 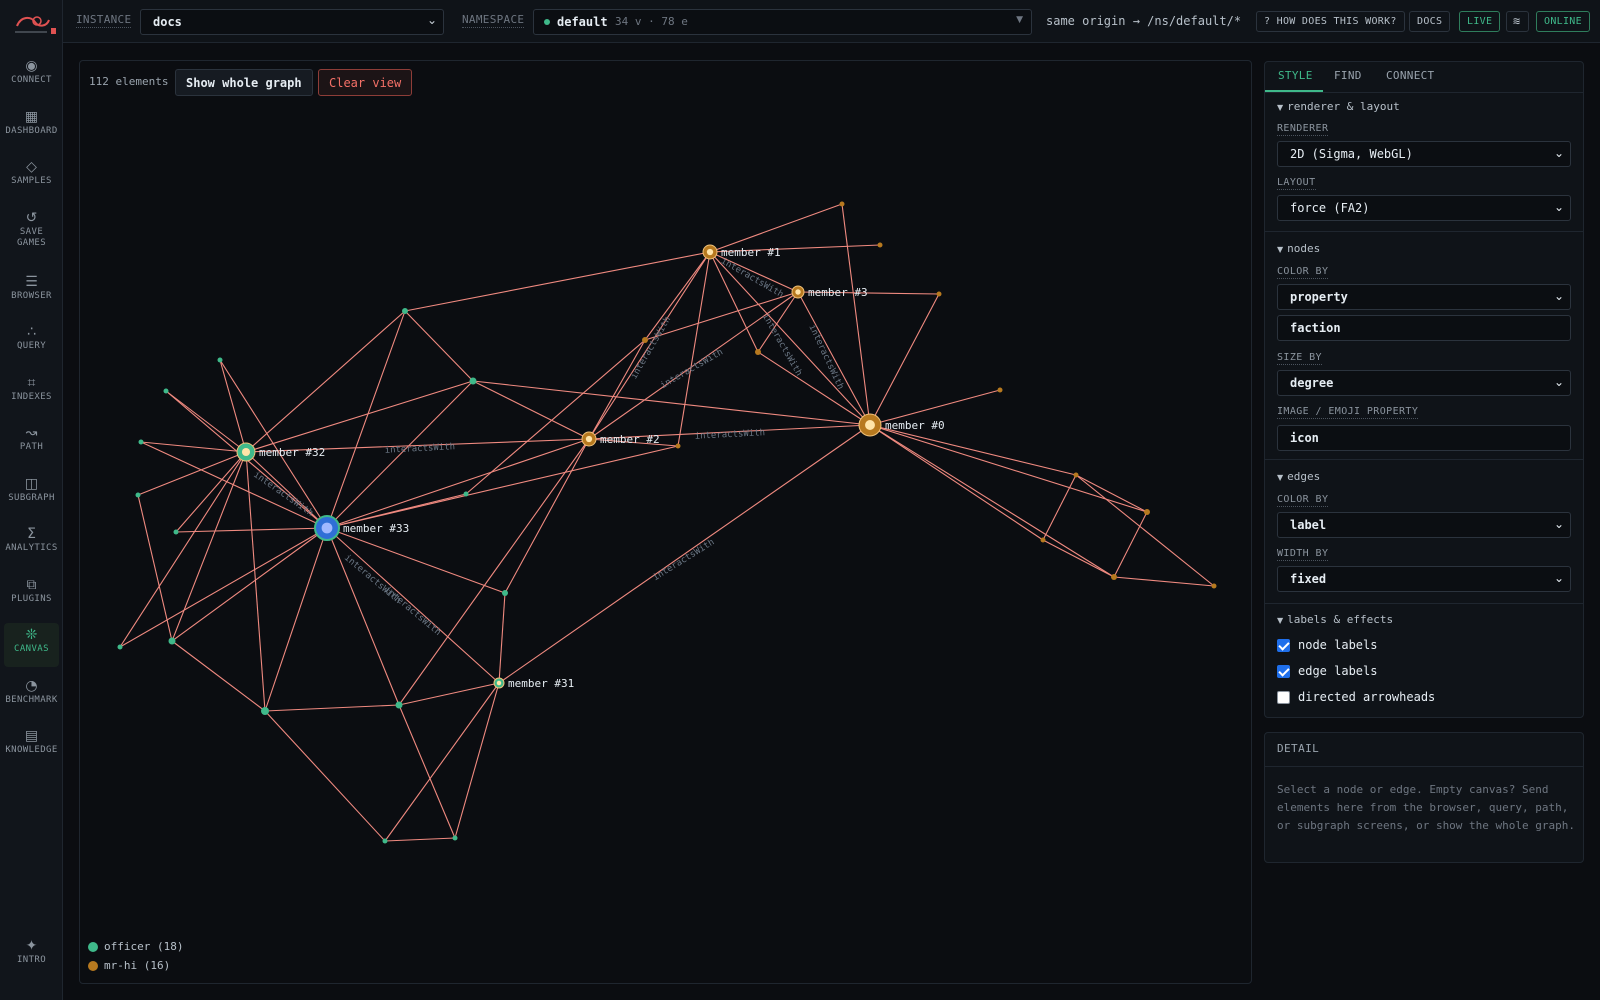 What do you see at coordinates (244, 82) in the screenshot?
I see `show-whole-graph-button: Show whole graph` at bounding box center [244, 82].